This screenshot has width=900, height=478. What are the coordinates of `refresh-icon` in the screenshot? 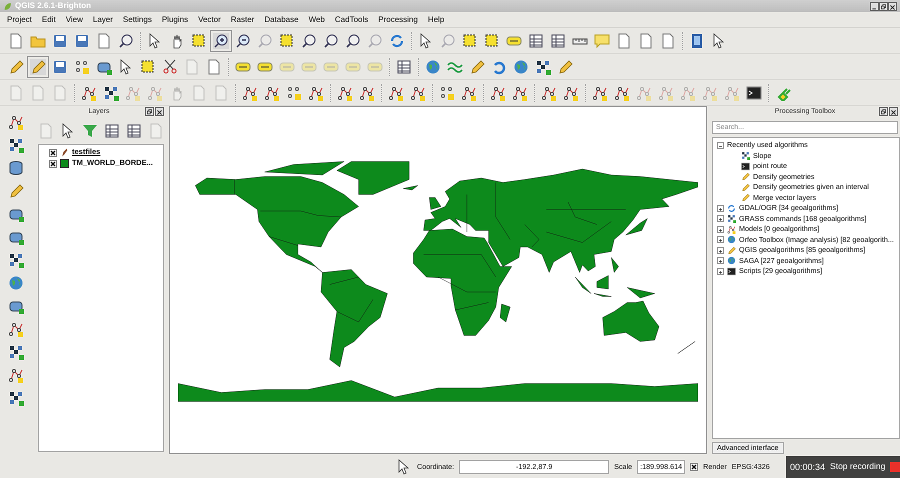 It's located at (397, 40).